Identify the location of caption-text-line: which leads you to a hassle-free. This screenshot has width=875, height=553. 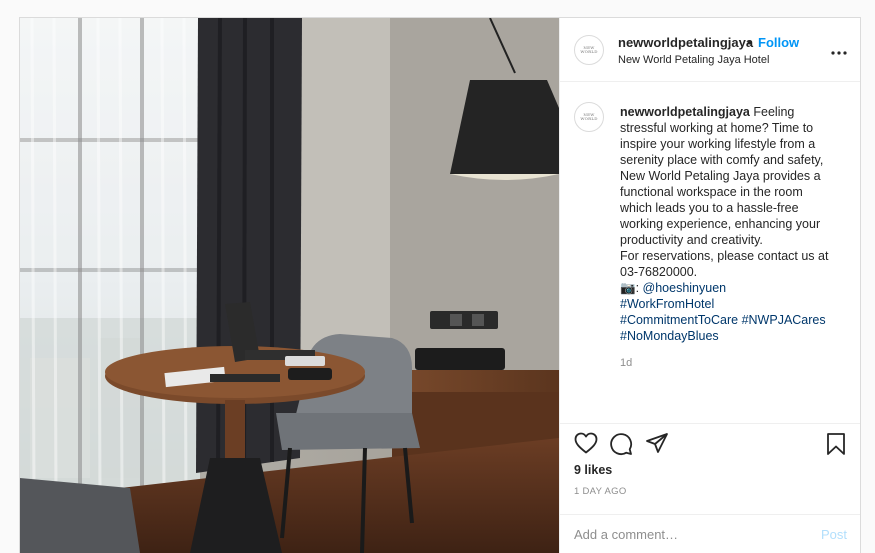
(709, 208).